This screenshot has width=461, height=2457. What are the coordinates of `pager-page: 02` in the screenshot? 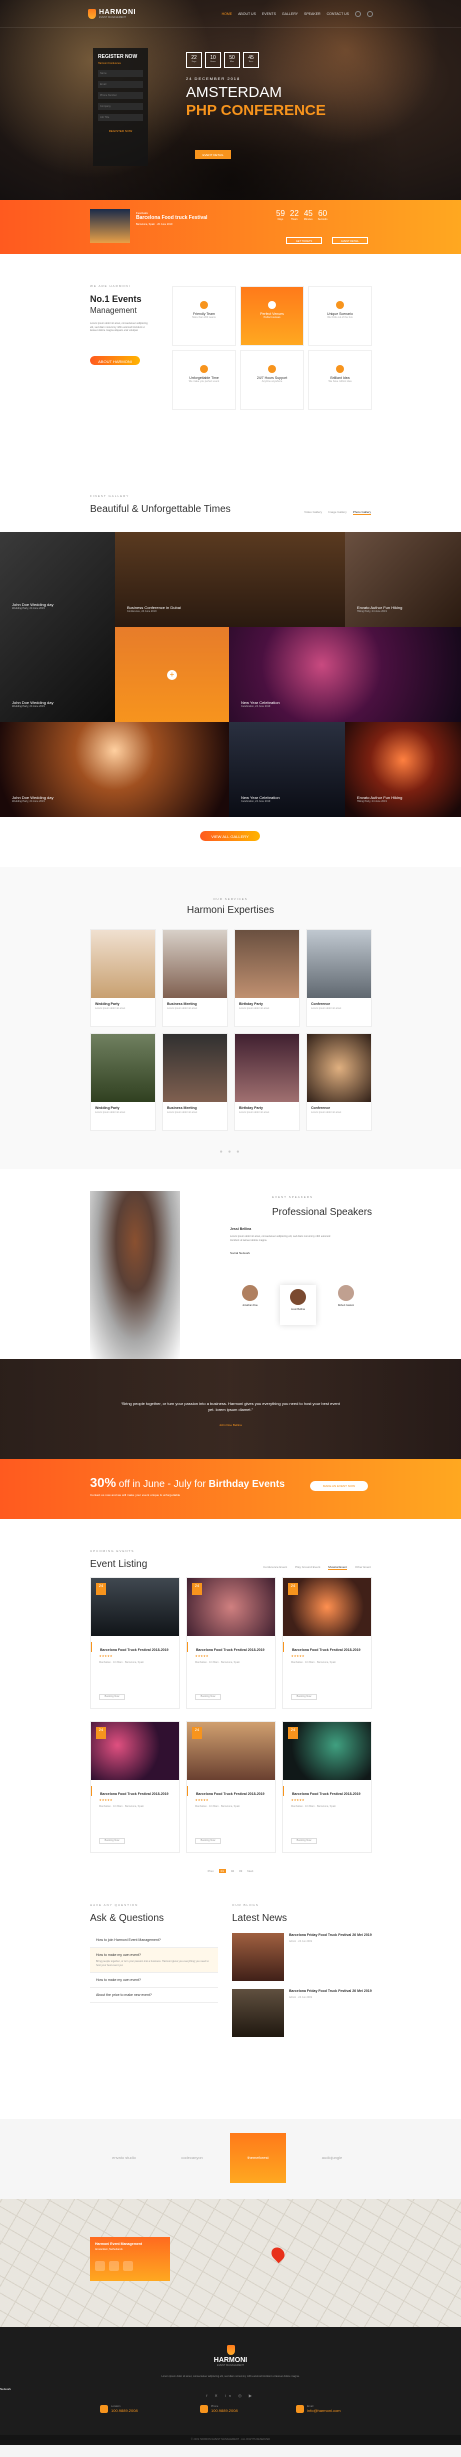 It's located at (232, 1871).